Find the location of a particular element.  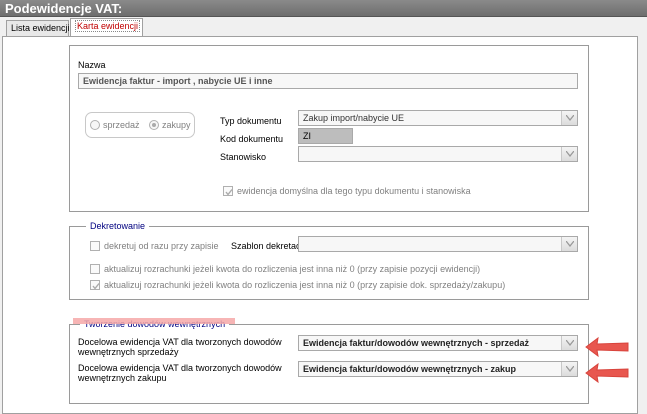

docelowa-sprzedaz-label-line2: wewnętrznych sprzedaży is located at coordinates (128, 352).